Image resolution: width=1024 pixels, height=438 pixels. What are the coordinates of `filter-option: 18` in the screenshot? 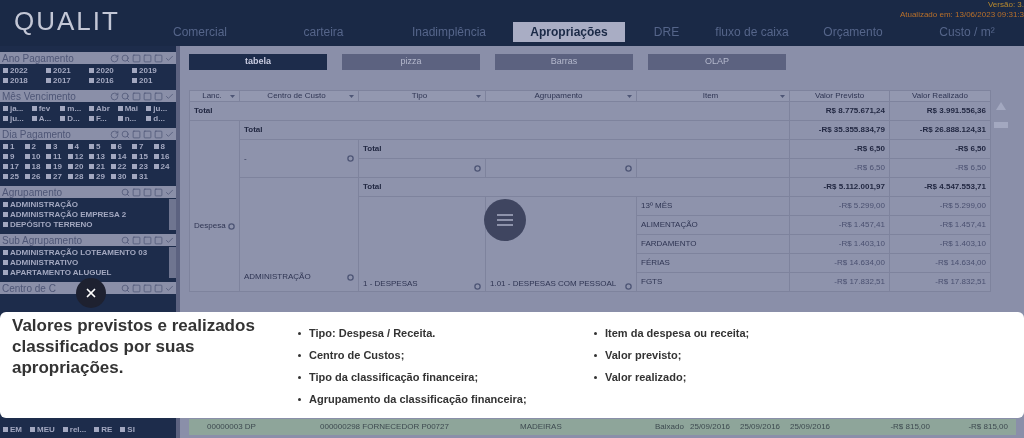 It's located at (34, 166).